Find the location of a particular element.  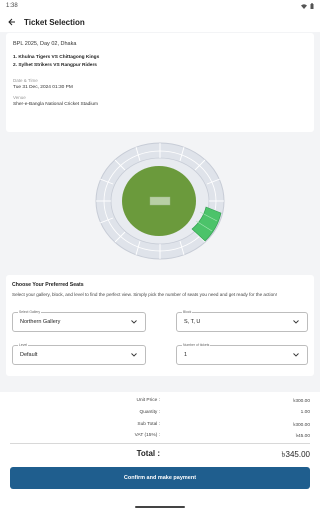

tickets-select-value: 1 is located at coordinates (186, 355).